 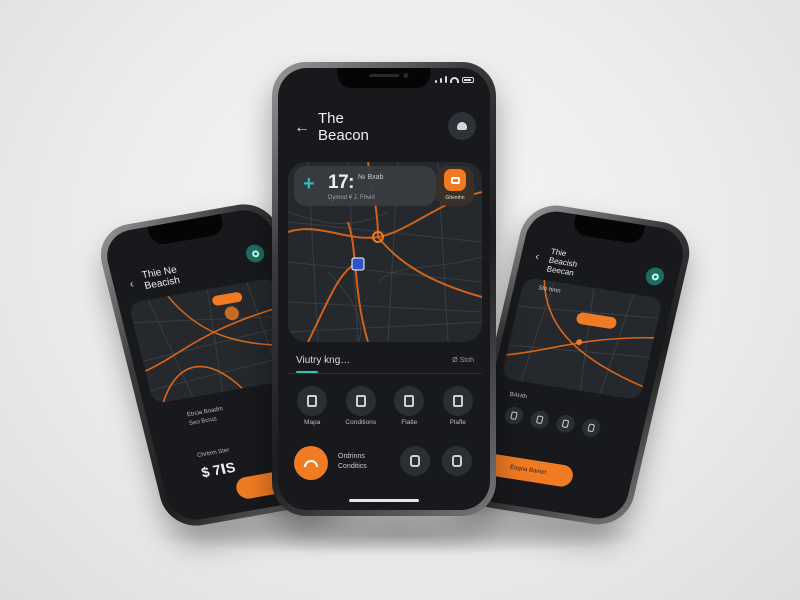 What do you see at coordinates (341, 182) in the screenshot?
I see `temperature: 17:` at bounding box center [341, 182].